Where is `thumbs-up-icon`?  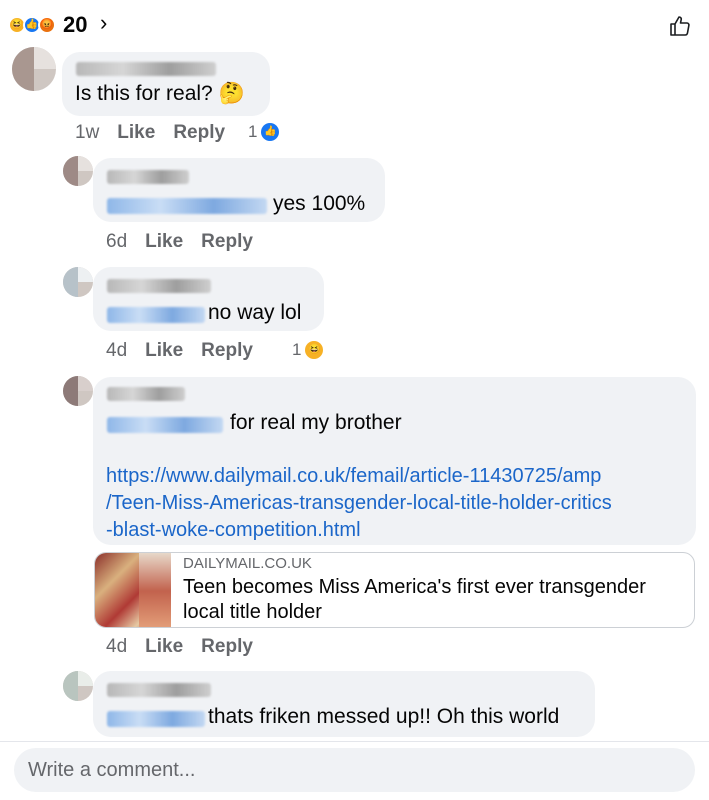
thumbs-up-icon is located at coordinates (680, 26).